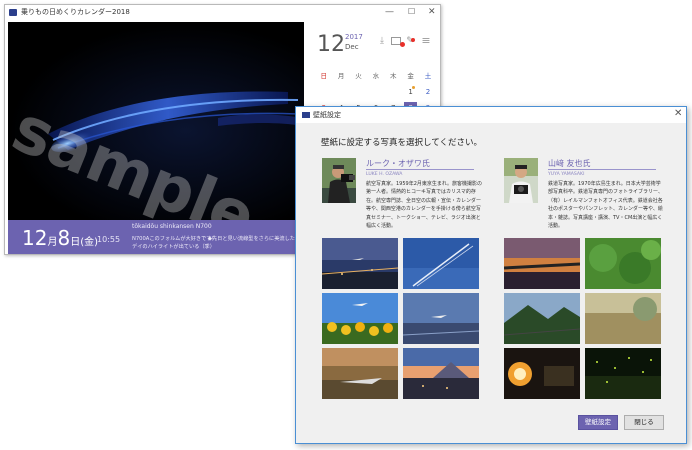 This screenshot has height=450, width=692. What do you see at coordinates (384, 174) in the screenshot?
I see `author-name-roman: LUKE H. OZAWA` at bounding box center [384, 174].